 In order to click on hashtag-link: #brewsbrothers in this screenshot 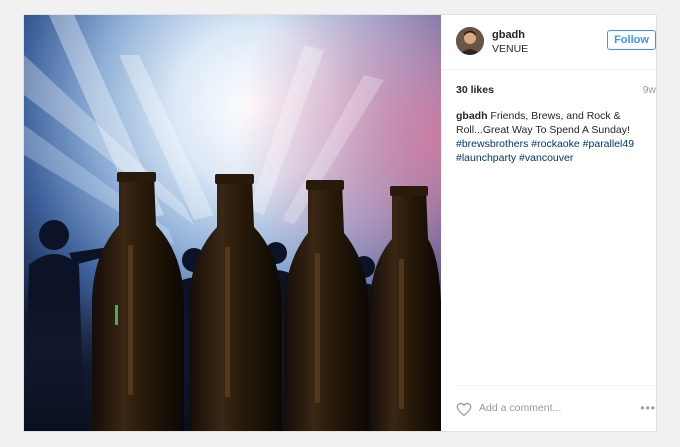, I will do `click(492, 144)`.